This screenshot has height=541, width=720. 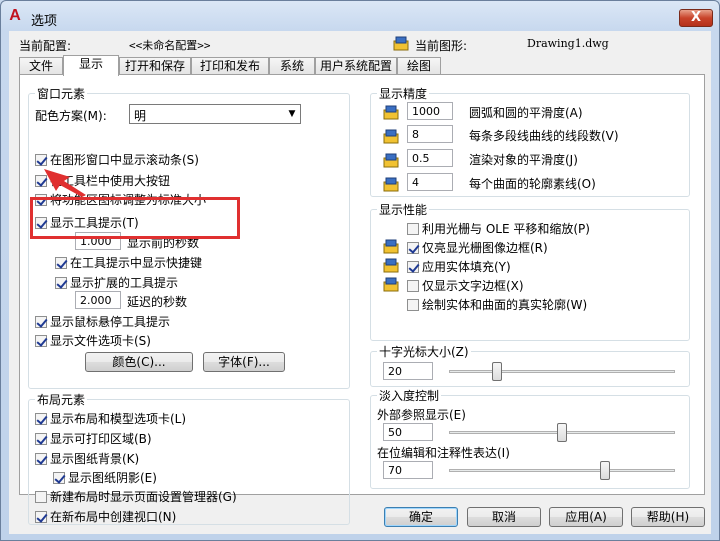 I want to click on text-boundary-option: 仅显示文字边框(X), so click(x=465, y=285).